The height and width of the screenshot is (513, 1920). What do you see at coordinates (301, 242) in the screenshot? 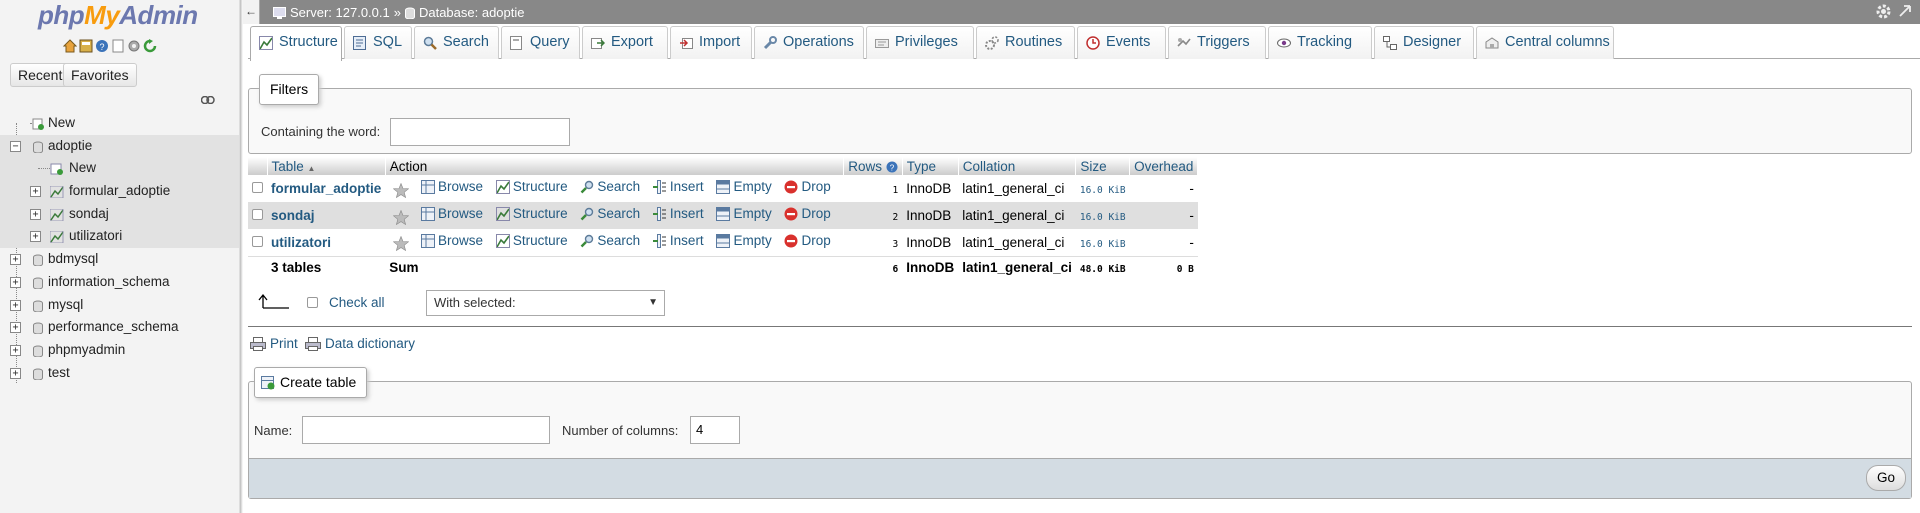
I see `table-name-link: utilizatori` at bounding box center [301, 242].